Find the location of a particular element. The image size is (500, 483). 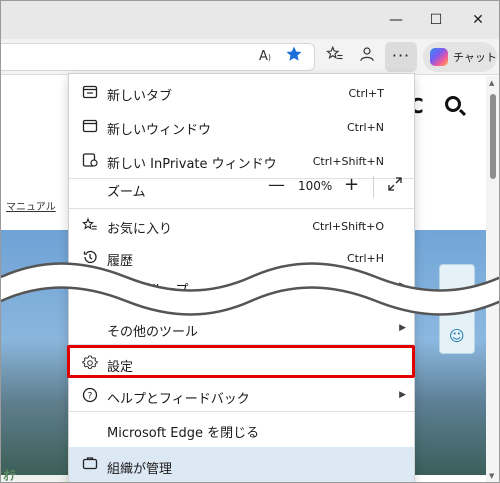

browser-toolbar: A) ··· チャット is located at coordinates (250, 57).